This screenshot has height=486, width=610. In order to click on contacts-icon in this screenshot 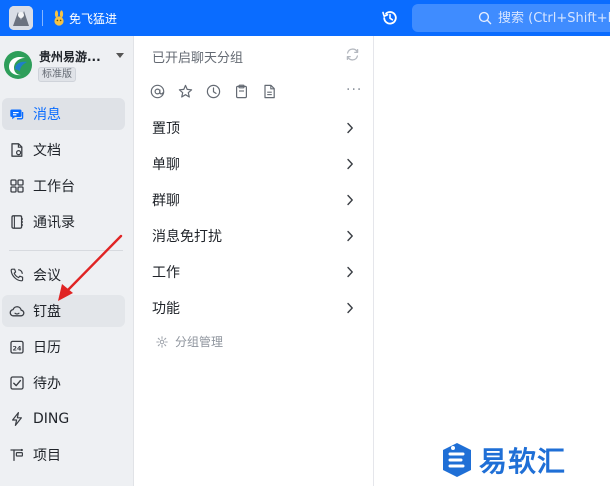, I will do `click(17, 222)`.